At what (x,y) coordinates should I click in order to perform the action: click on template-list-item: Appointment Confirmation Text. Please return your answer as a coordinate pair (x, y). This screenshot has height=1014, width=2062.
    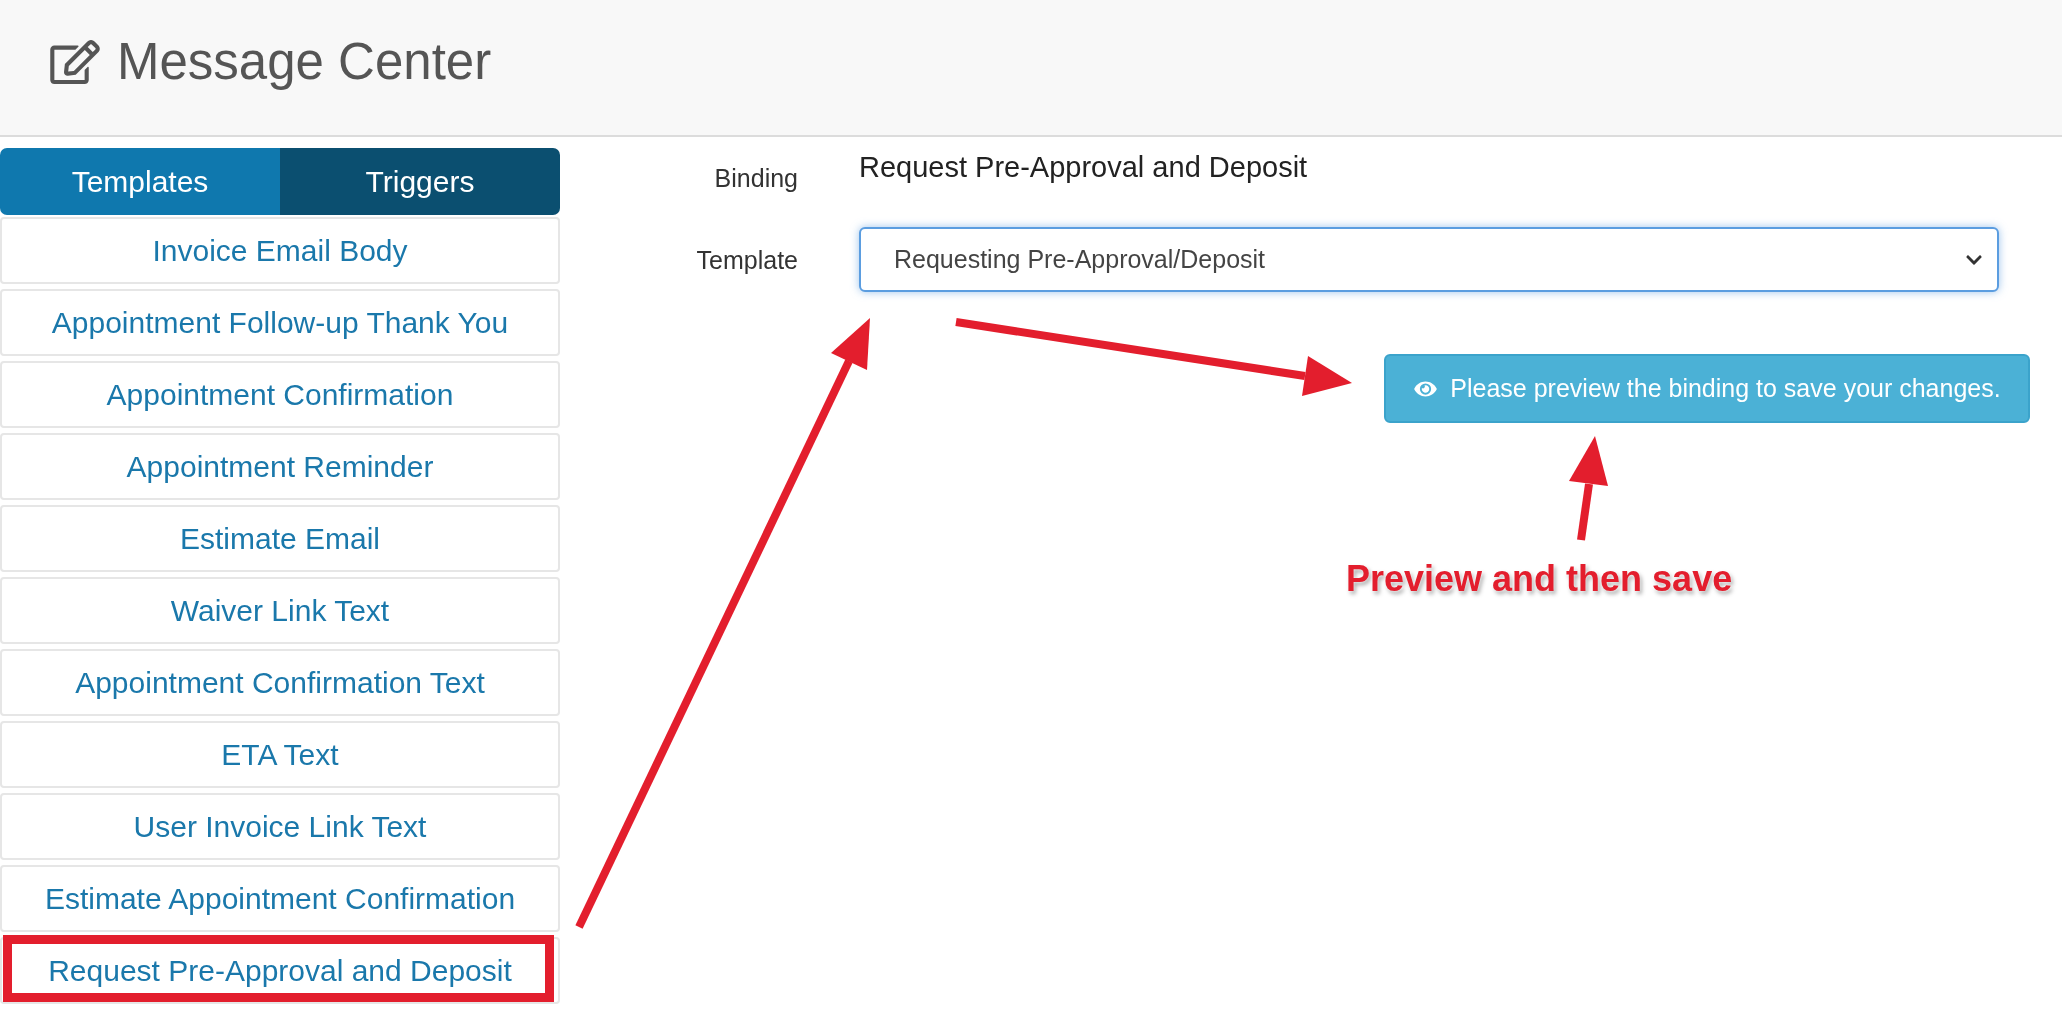
    Looking at the image, I should click on (280, 682).